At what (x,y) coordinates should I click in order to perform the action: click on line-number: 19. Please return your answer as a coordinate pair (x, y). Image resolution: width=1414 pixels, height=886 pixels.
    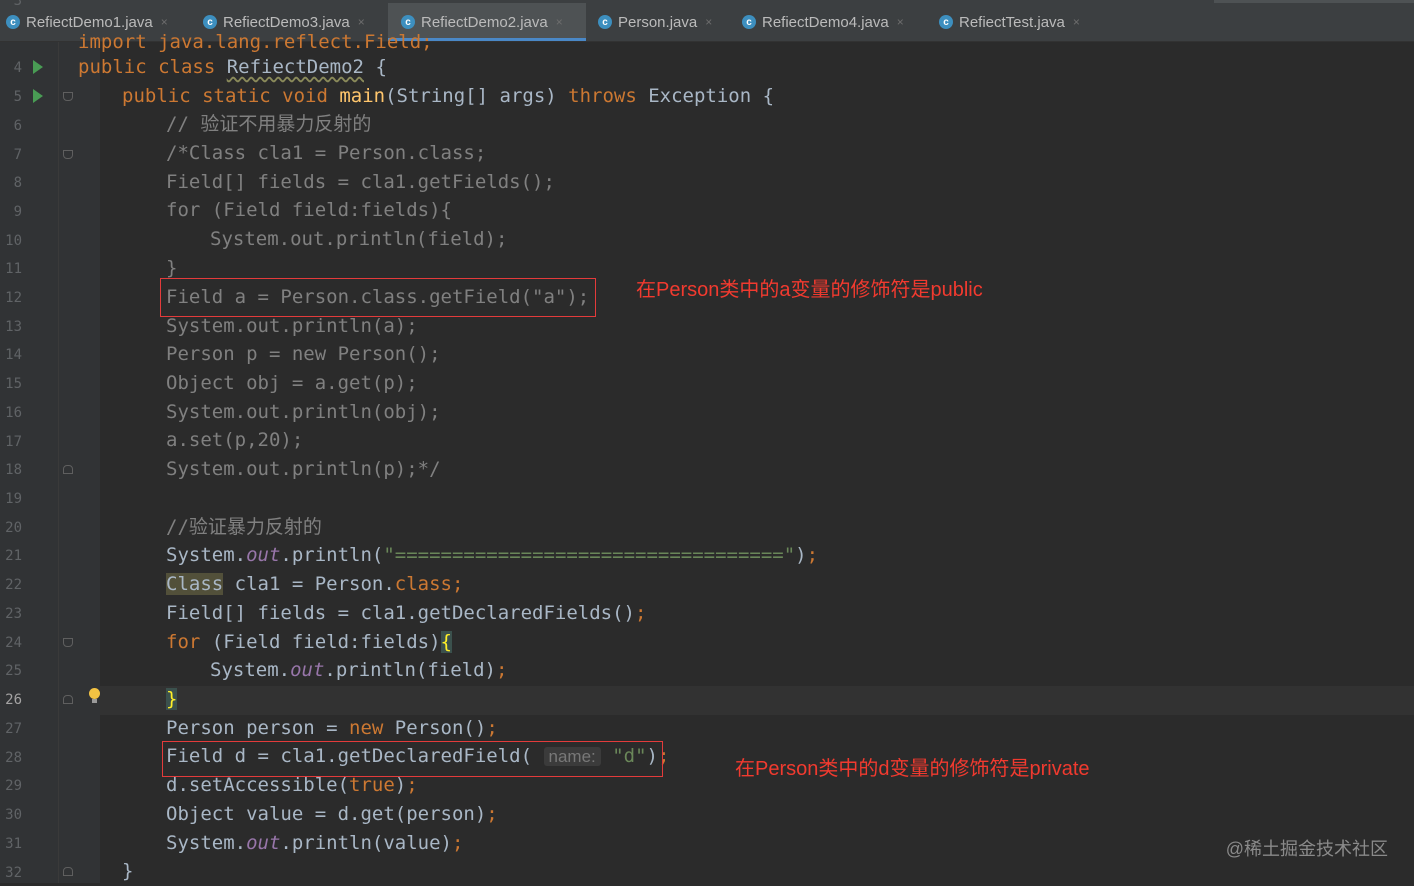
    Looking at the image, I should click on (13, 499).